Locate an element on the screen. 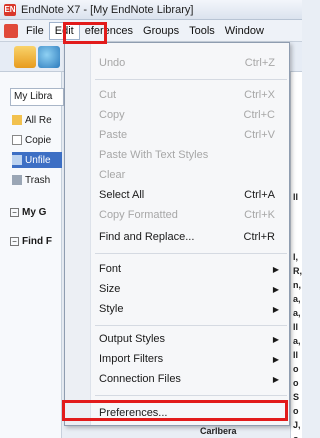  edit-menu-highlight is located at coordinates (85, 33).